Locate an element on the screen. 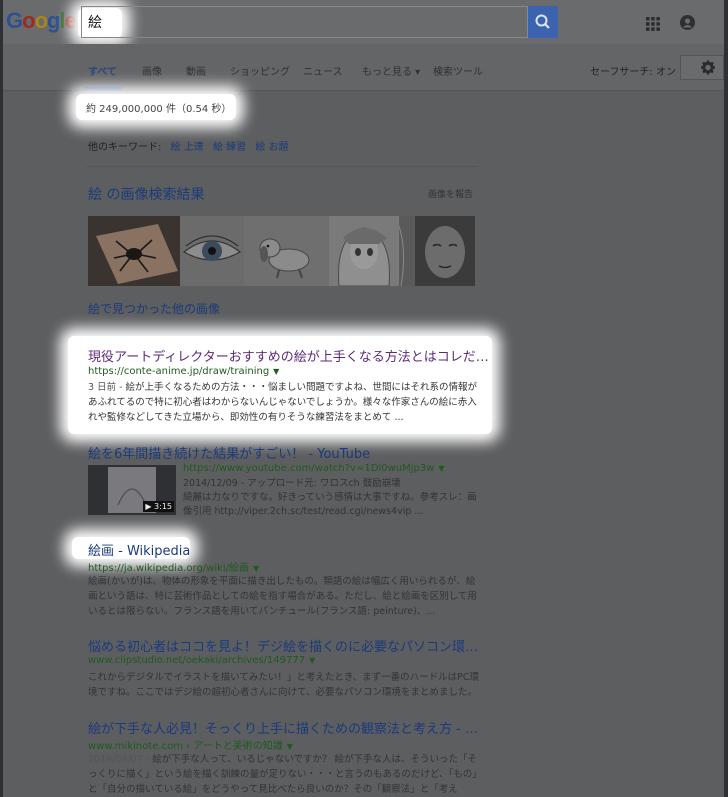 The width and height of the screenshot is (728, 797). related-keyword-3: 絵 お題 is located at coordinates (271, 147).